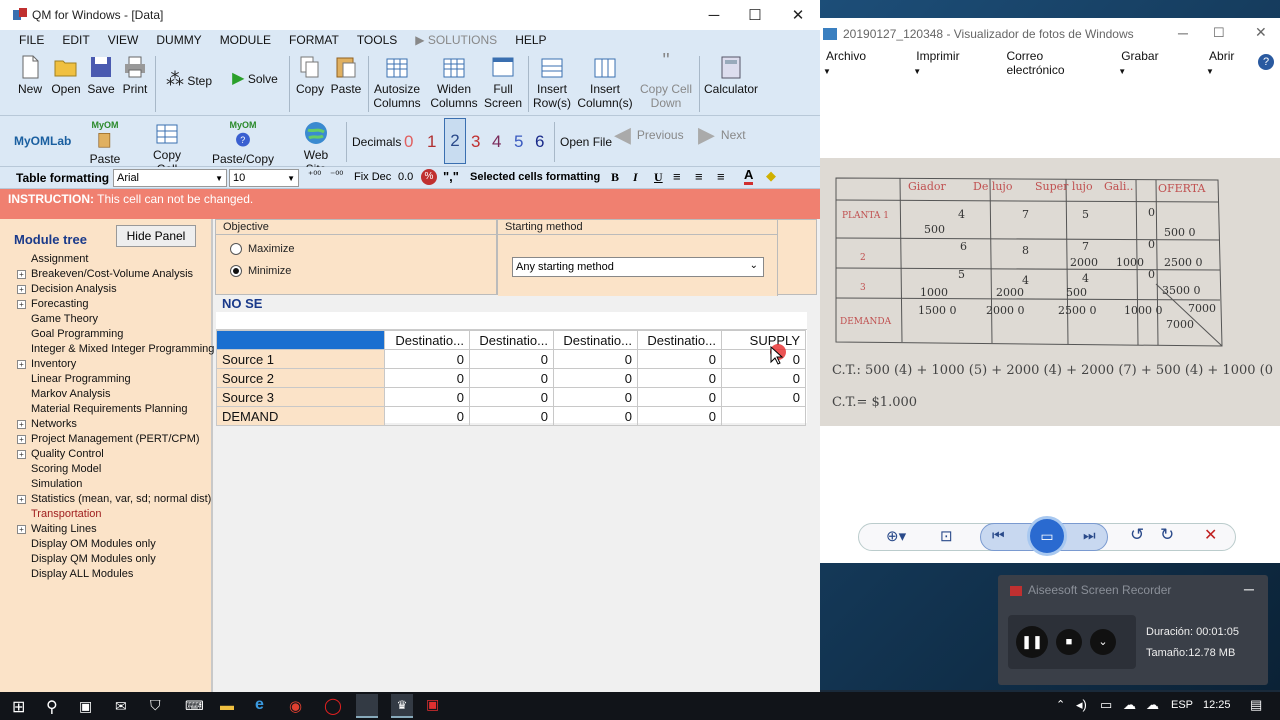  What do you see at coordinates (170, 178) in the screenshot?
I see `font-select: Arial ▼` at bounding box center [170, 178].